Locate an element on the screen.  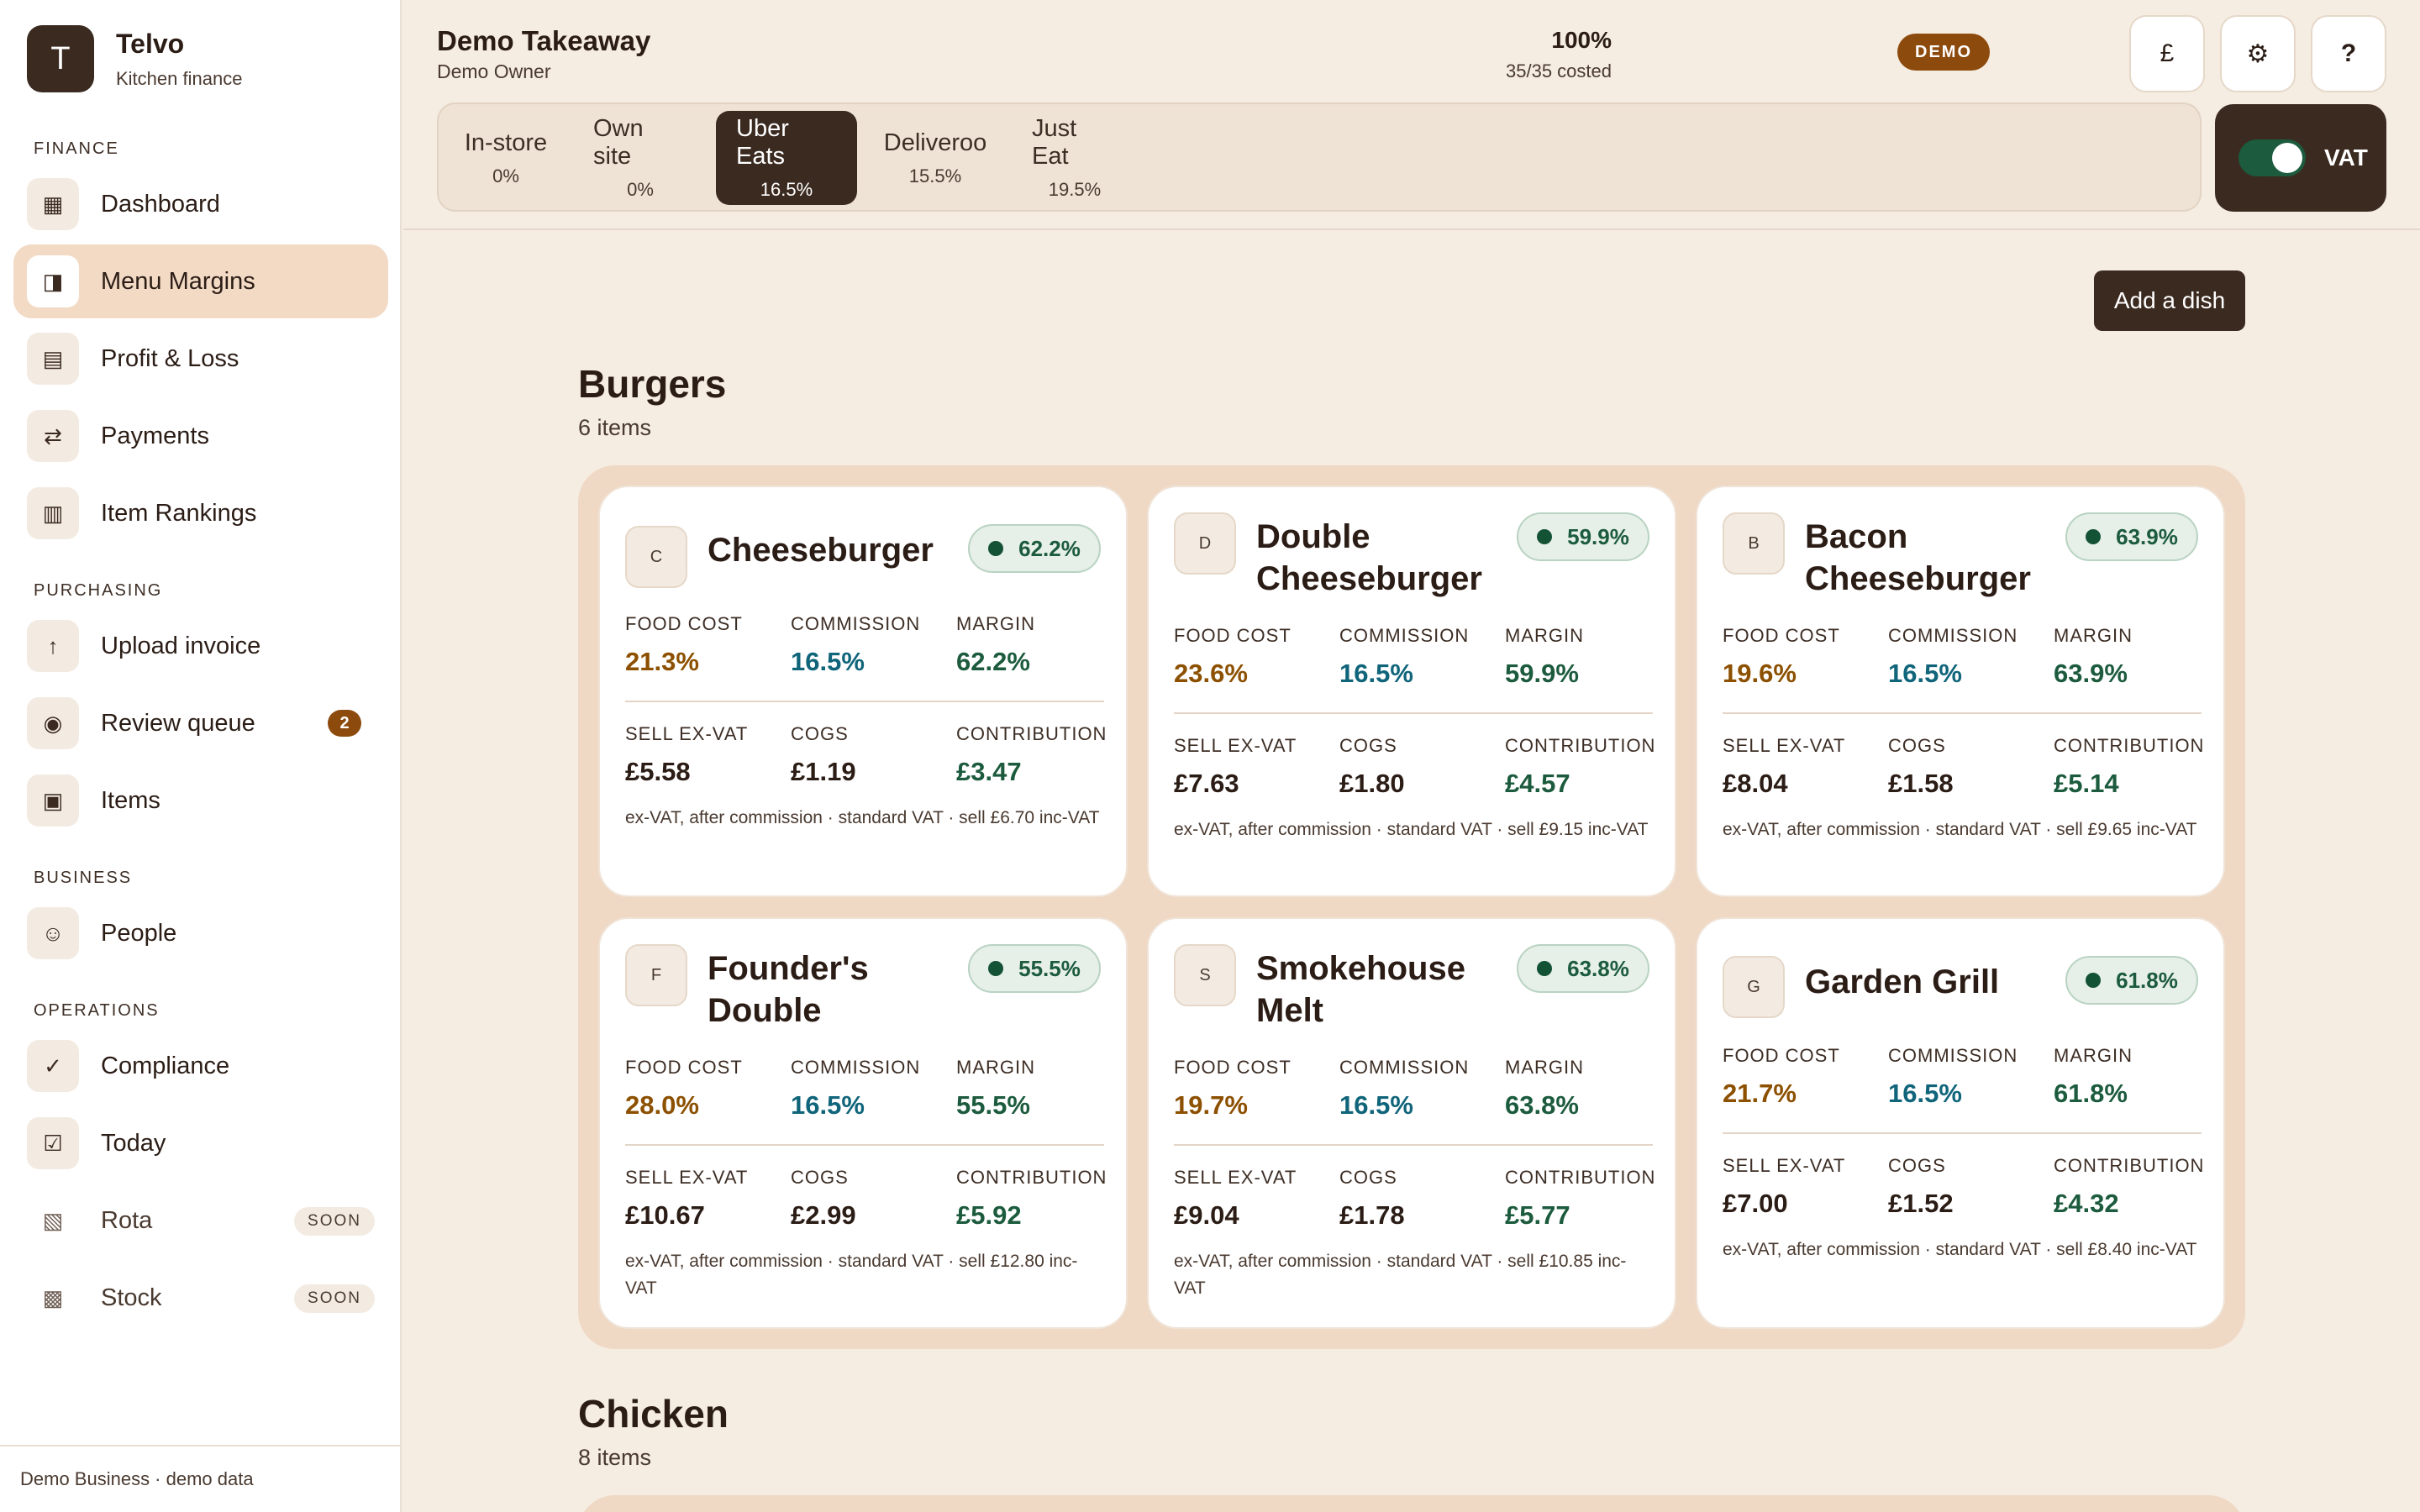
help-button: ? is located at coordinates (2348, 53).